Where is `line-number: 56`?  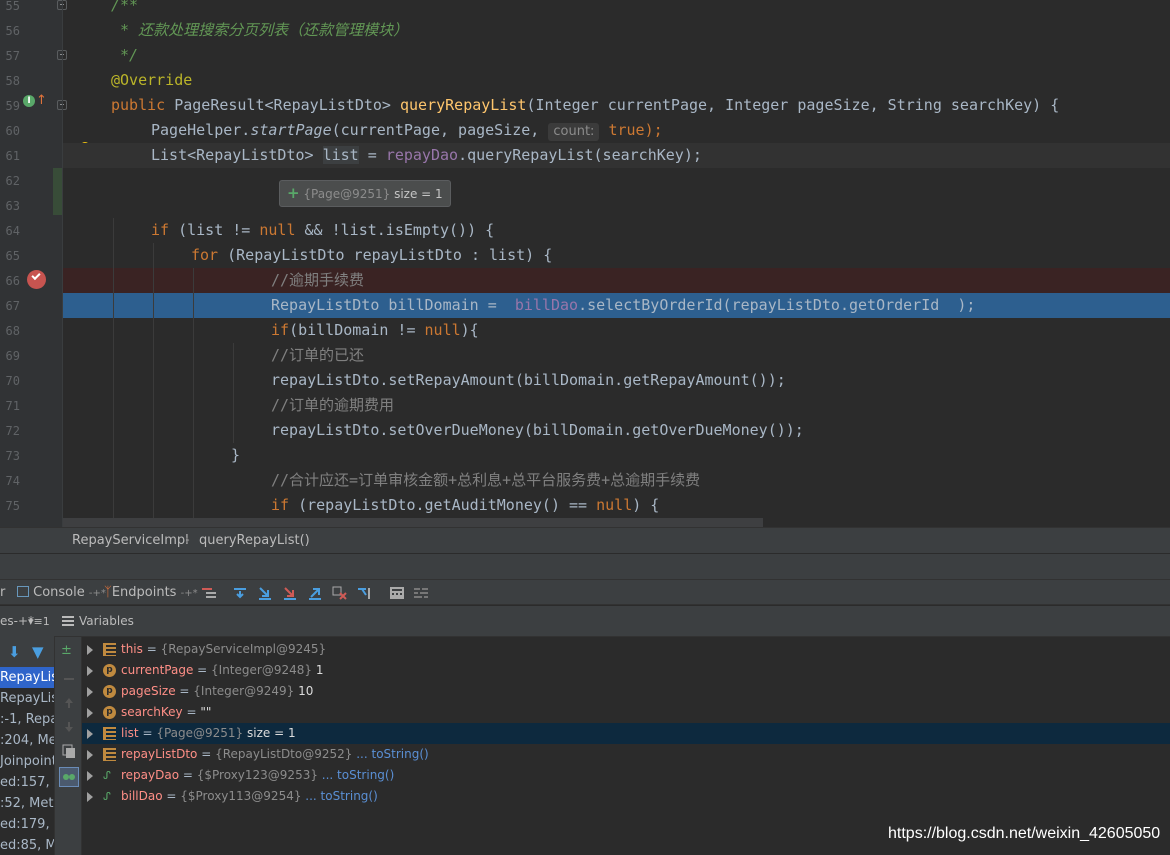
line-number: 56 is located at coordinates (10, 31).